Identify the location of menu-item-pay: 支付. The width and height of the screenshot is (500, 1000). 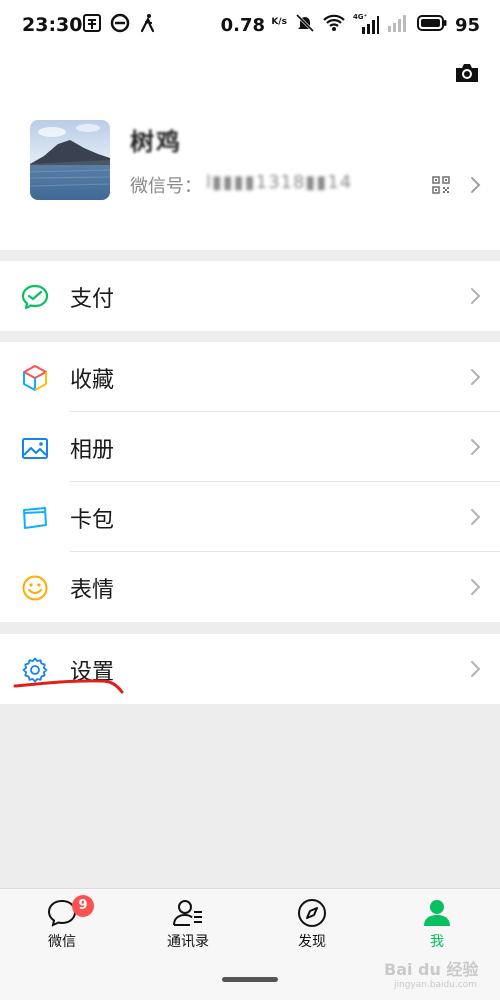
(250, 296).